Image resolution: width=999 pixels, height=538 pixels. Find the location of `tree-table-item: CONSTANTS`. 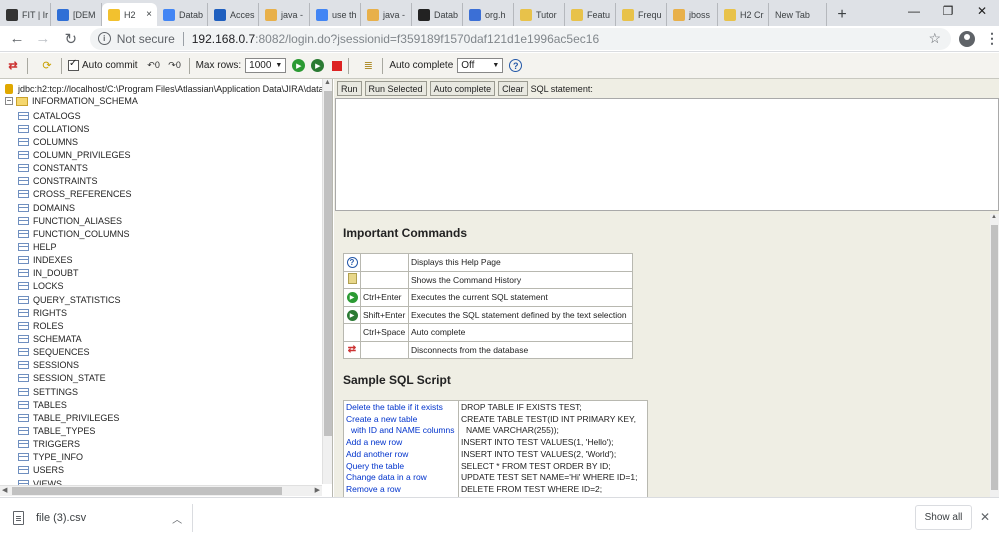

tree-table-item: CONSTANTS is located at coordinates (168, 168).